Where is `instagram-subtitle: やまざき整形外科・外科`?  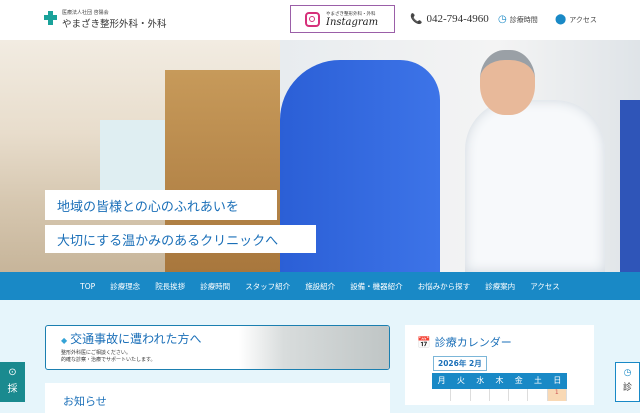 instagram-subtitle: やまざき整形外科・外科 is located at coordinates (351, 14).